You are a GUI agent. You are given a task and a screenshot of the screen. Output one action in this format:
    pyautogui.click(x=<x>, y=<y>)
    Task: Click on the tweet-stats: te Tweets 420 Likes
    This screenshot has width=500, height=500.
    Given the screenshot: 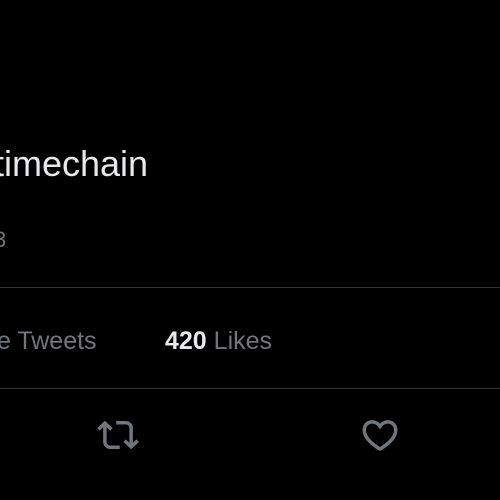 What is the action you would take?
    pyautogui.click(x=250, y=341)
    